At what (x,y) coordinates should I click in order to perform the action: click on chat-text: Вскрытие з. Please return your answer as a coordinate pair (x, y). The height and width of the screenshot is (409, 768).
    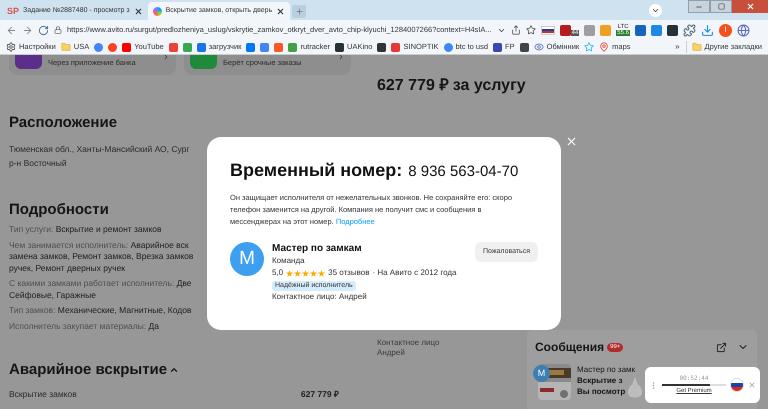
    Looking at the image, I should click on (600, 380).